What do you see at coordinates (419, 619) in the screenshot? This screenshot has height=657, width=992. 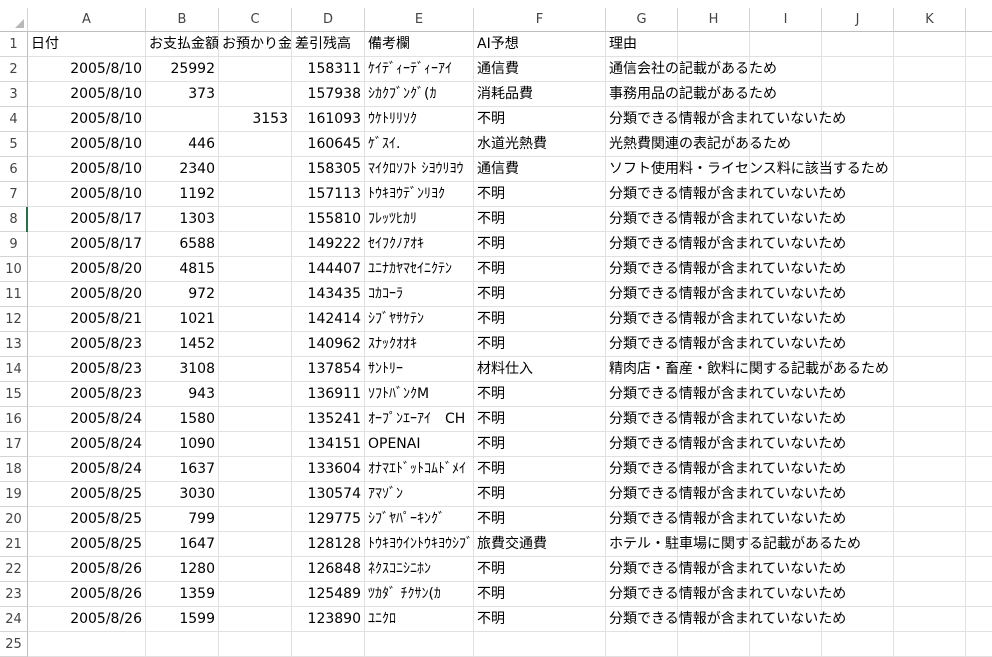 I see `cell-memo: ﾕﾆｸﾛ` at bounding box center [419, 619].